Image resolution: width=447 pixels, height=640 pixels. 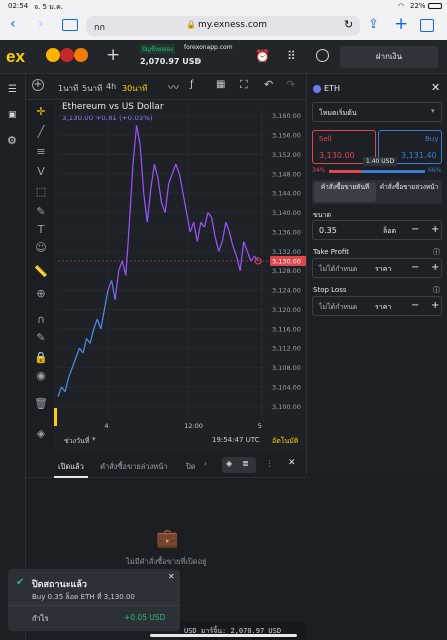 What do you see at coordinates (41, 294) in the screenshot?
I see `zoom-in-icon: ⊕` at bounding box center [41, 294].